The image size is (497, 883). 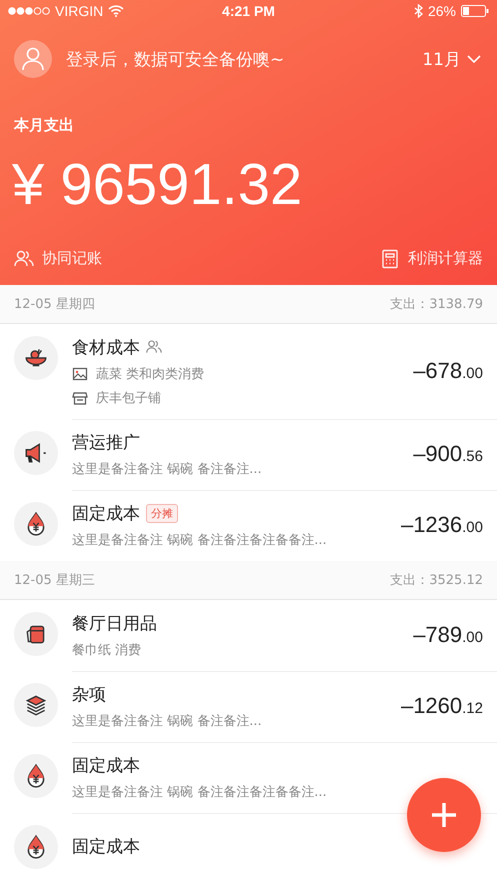 What do you see at coordinates (448, 371) in the screenshot?
I see `entry-amount: –678.00` at bounding box center [448, 371].